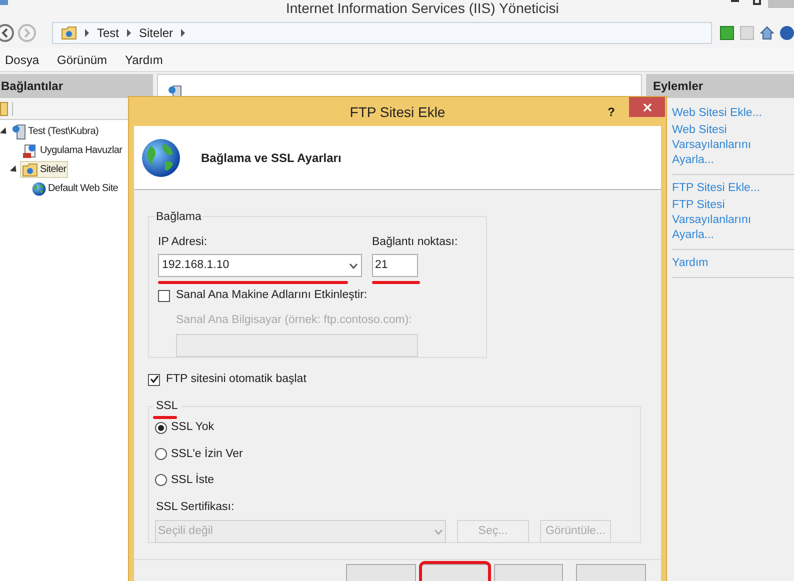 This screenshot has width=794, height=581. I want to click on radio-label: SSL İste, so click(192, 480).